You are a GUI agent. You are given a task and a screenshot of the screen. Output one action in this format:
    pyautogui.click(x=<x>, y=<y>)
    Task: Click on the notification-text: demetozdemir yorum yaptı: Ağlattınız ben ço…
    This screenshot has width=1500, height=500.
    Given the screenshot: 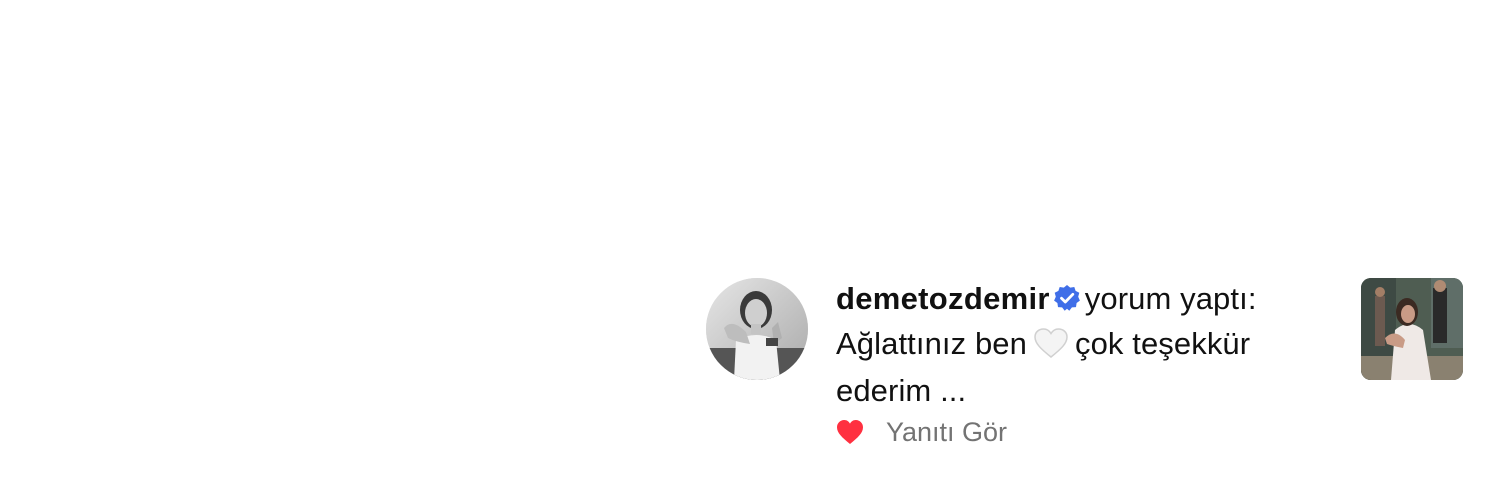 What is the action you would take?
    pyautogui.click(x=1081, y=345)
    